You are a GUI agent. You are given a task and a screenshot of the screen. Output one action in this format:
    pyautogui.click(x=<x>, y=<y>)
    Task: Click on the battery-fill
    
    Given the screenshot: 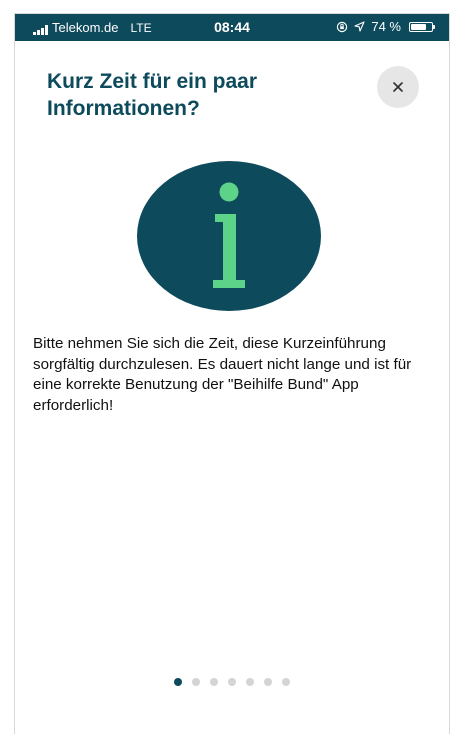 What is the action you would take?
    pyautogui.click(x=418, y=26)
    